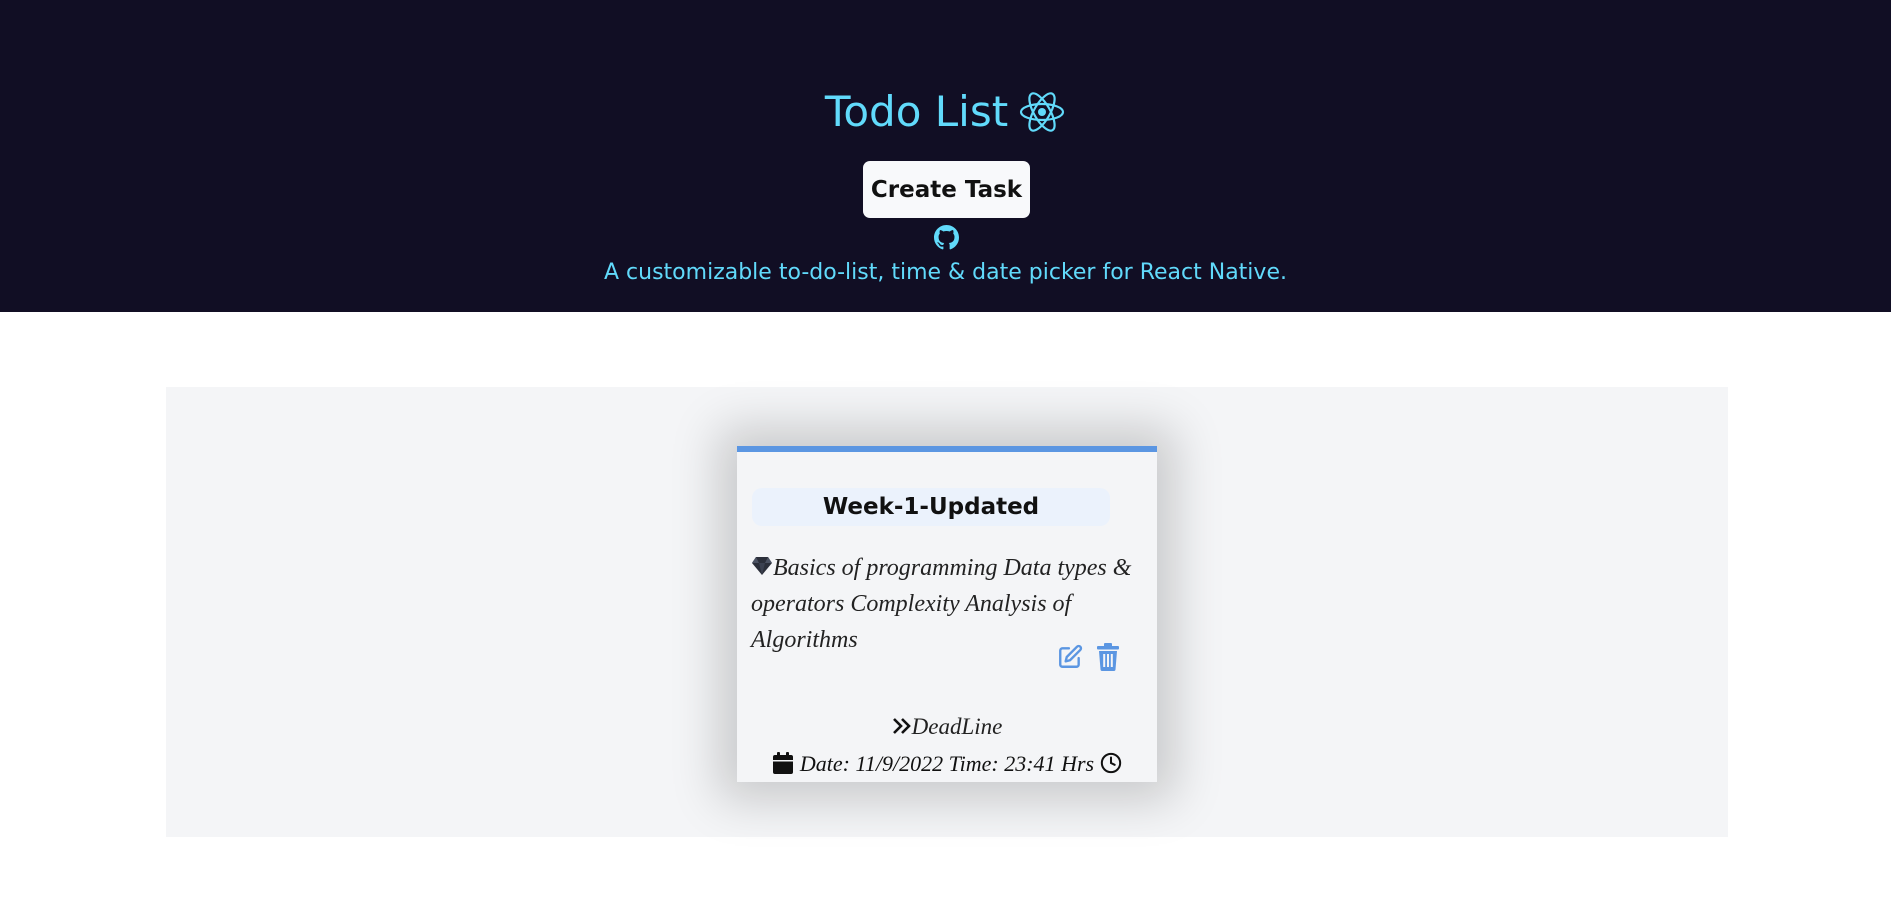  What do you see at coordinates (1078, 763) in the screenshot?
I see `time-unit: Hrs` at bounding box center [1078, 763].